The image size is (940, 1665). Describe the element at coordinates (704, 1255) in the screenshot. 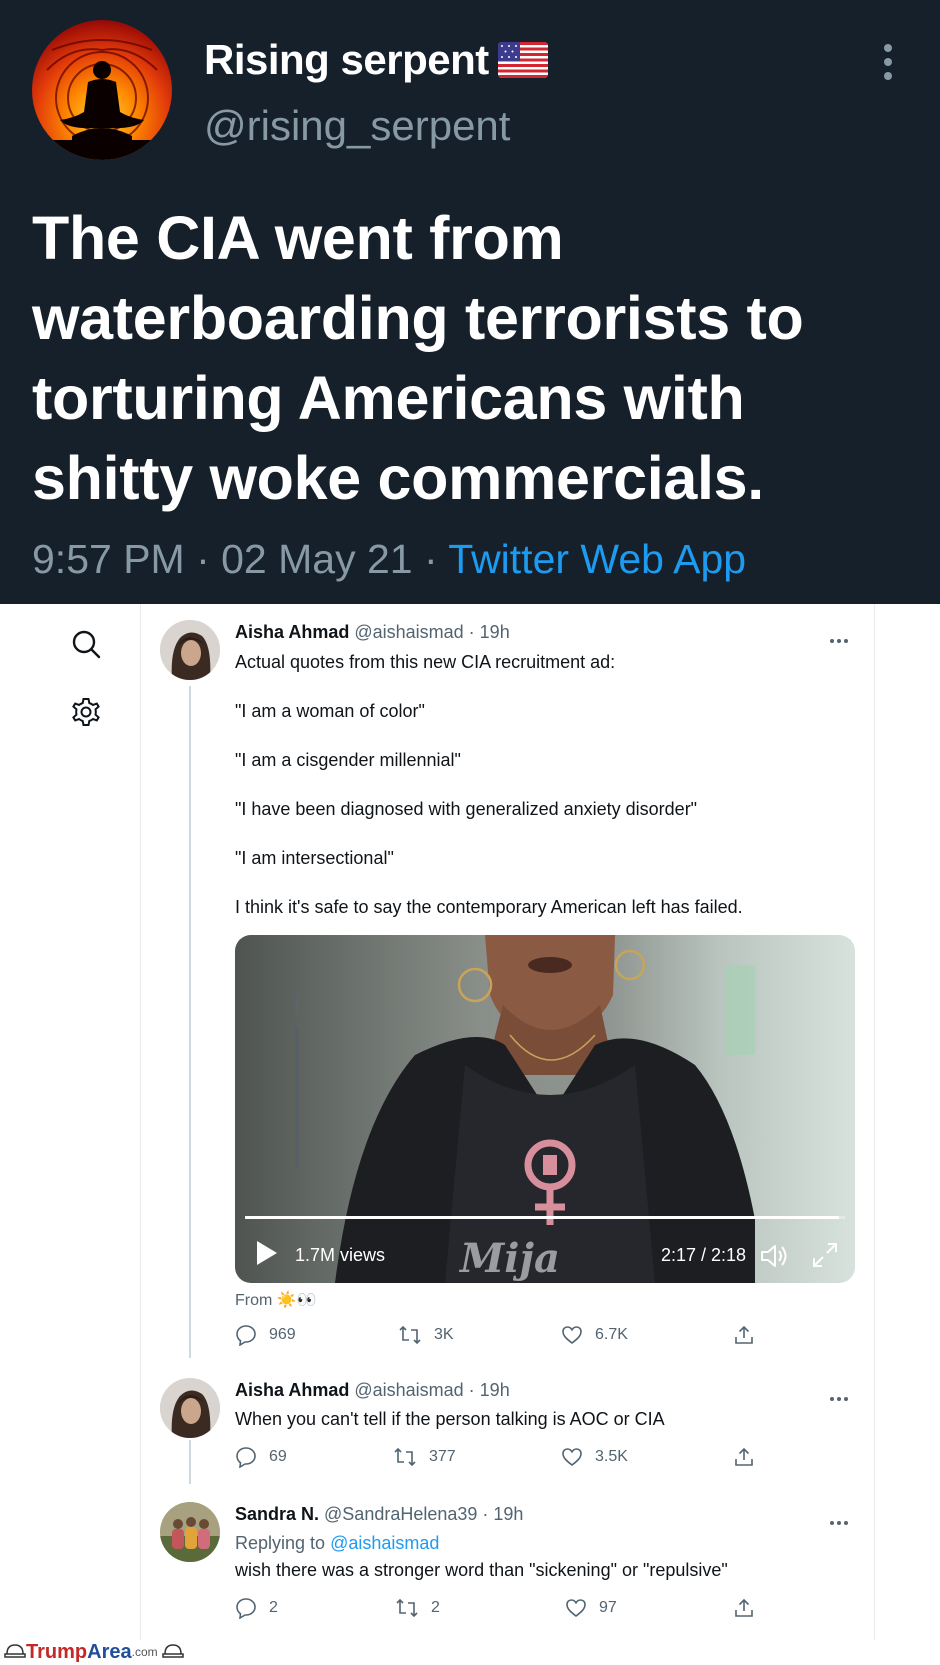

I see `video-time: 2:17 / 2:18` at that location.